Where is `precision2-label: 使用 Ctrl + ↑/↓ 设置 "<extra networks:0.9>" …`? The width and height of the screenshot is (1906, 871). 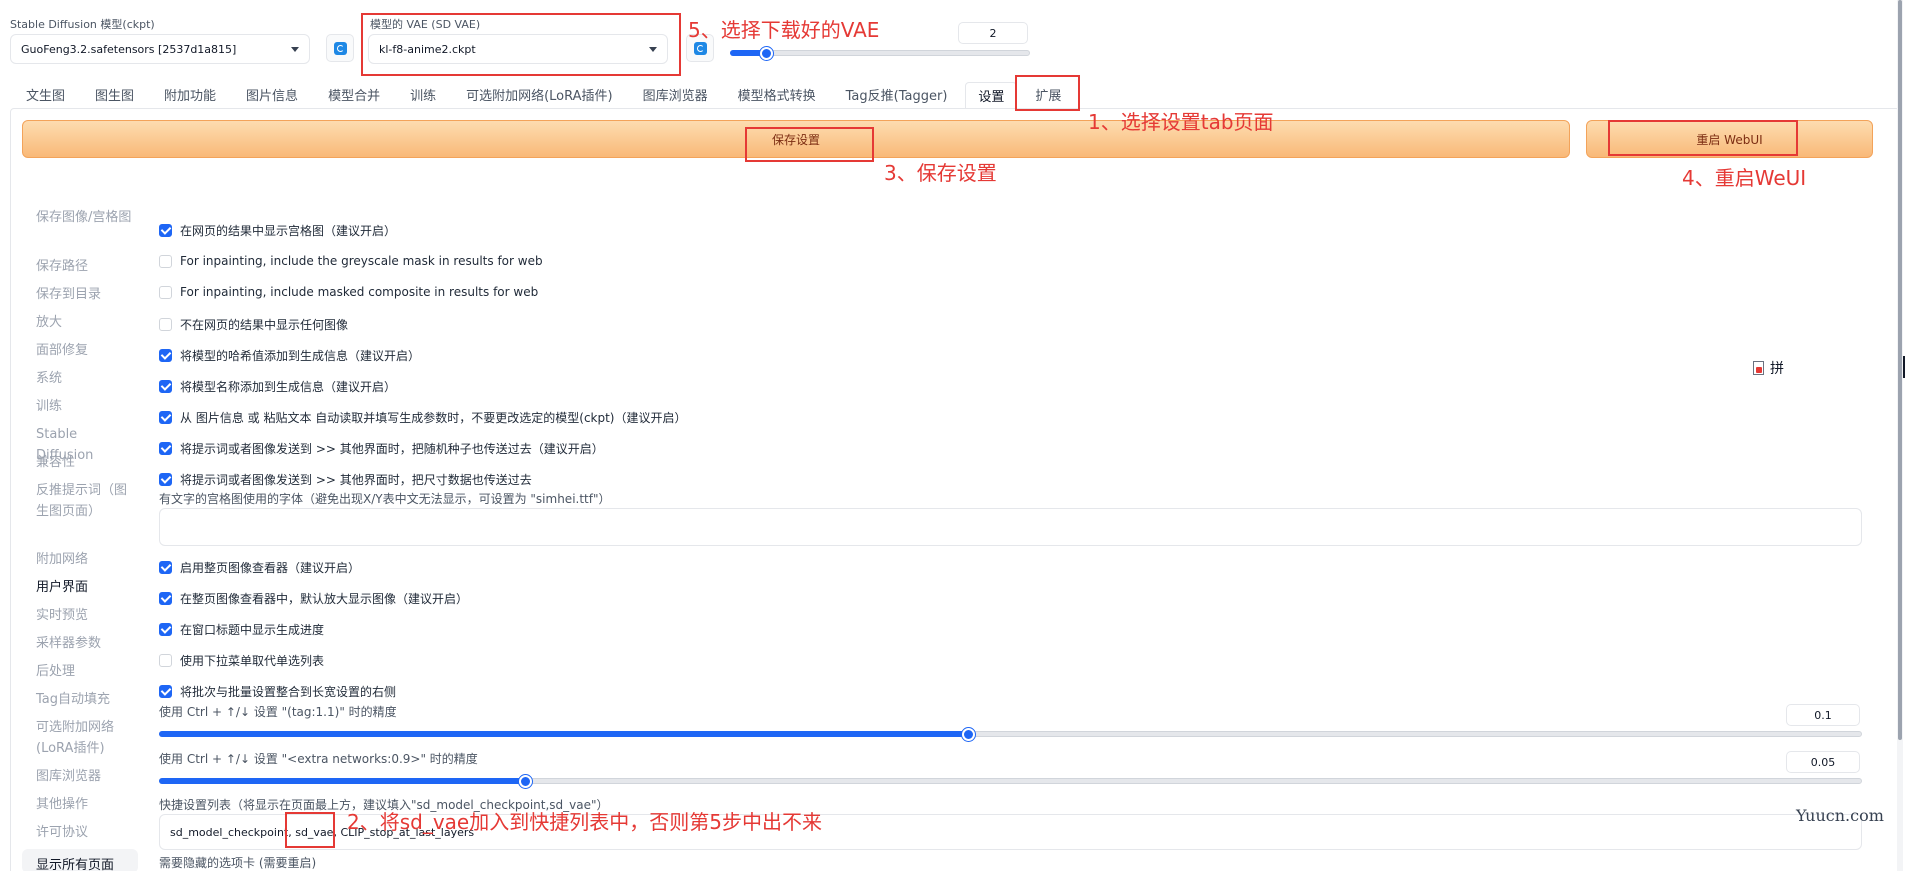 precision2-label: 使用 Ctrl + ↑/↓ 设置 "<extra networks:0.9>" … is located at coordinates (318, 759).